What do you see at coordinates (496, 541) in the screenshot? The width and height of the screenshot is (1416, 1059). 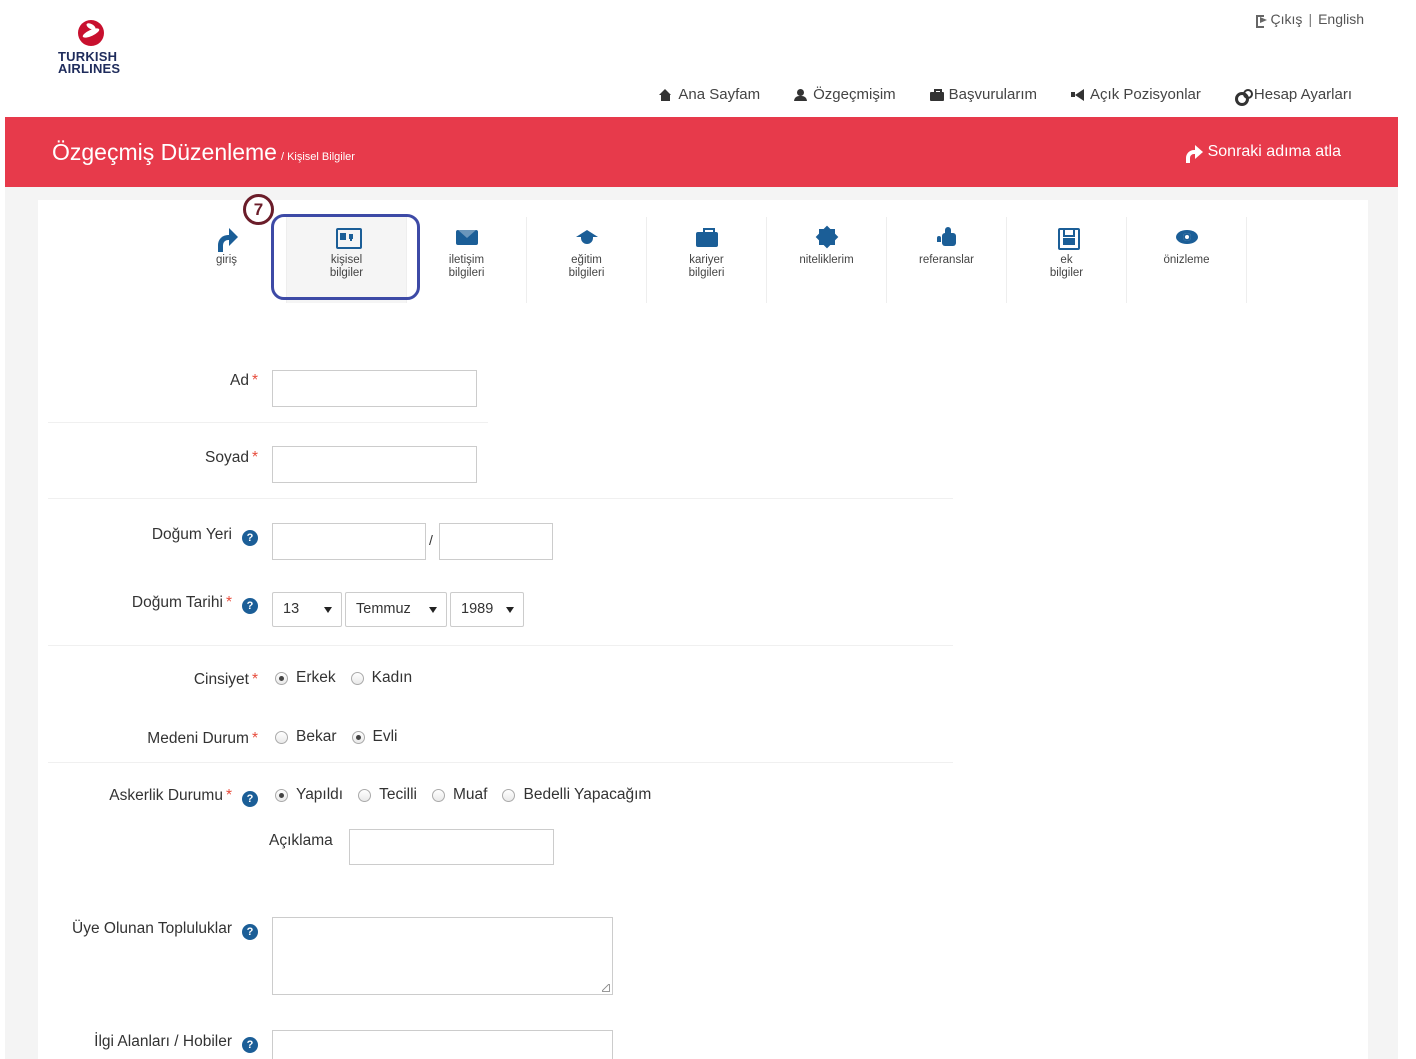 I see `birth-country-input` at bounding box center [496, 541].